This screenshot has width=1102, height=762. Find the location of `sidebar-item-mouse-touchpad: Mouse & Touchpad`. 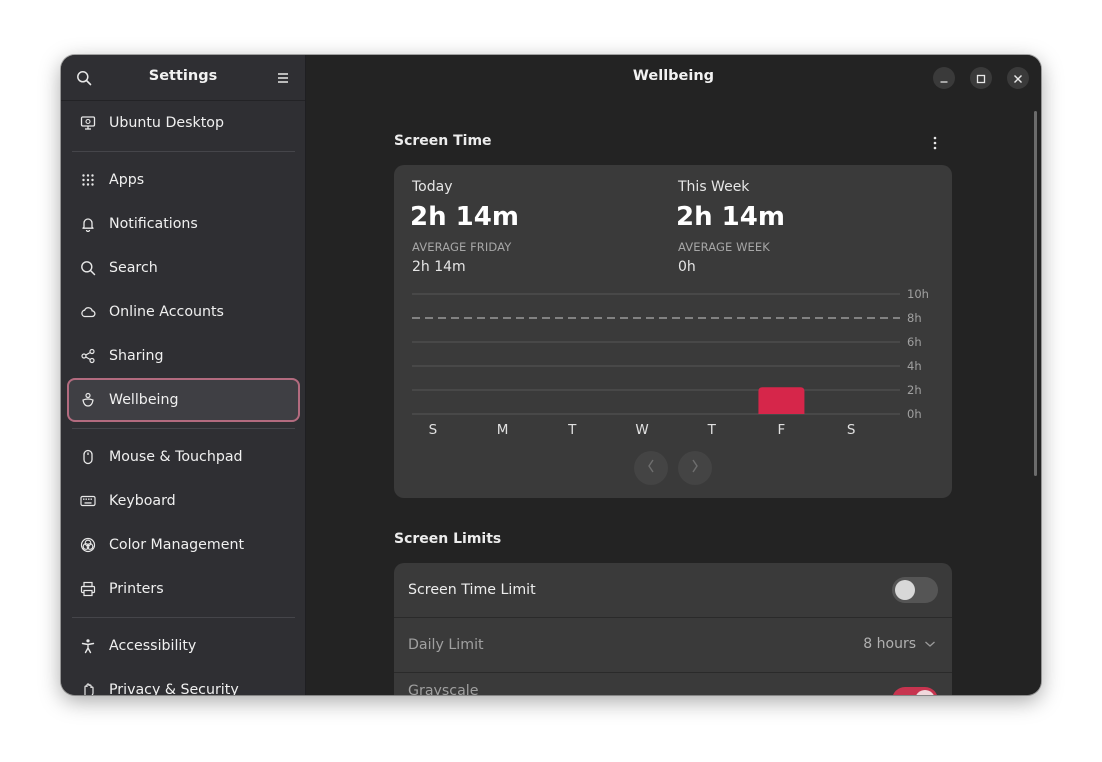

sidebar-item-mouse-touchpad: Mouse & Touchpad is located at coordinates (183, 457).